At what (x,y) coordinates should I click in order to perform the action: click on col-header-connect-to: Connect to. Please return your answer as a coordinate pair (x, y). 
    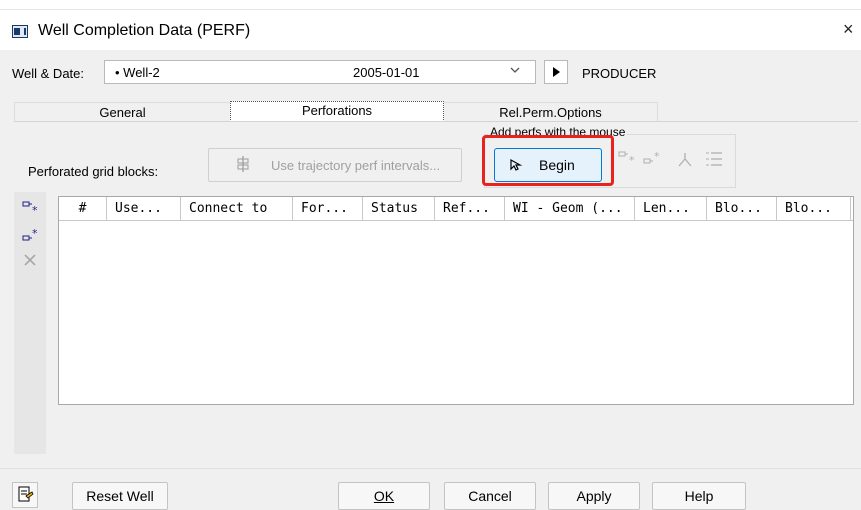
    Looking at the image, I should click on (237, 209).